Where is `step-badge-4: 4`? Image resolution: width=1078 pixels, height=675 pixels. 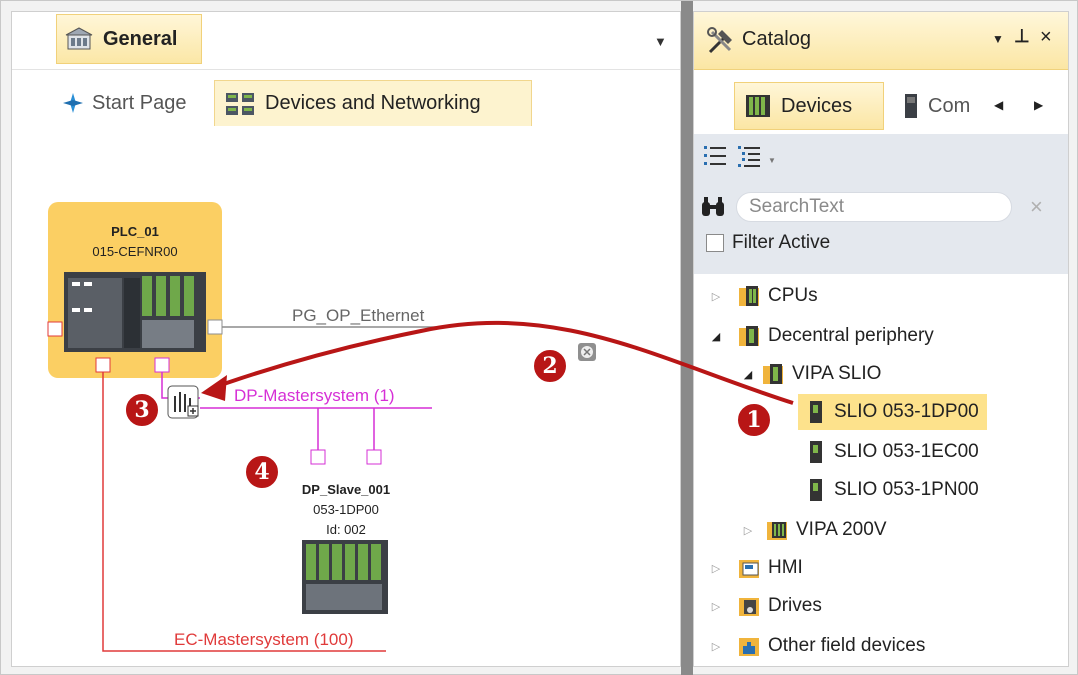
step-badge-4: 4 is located at coordinates (262, 472).